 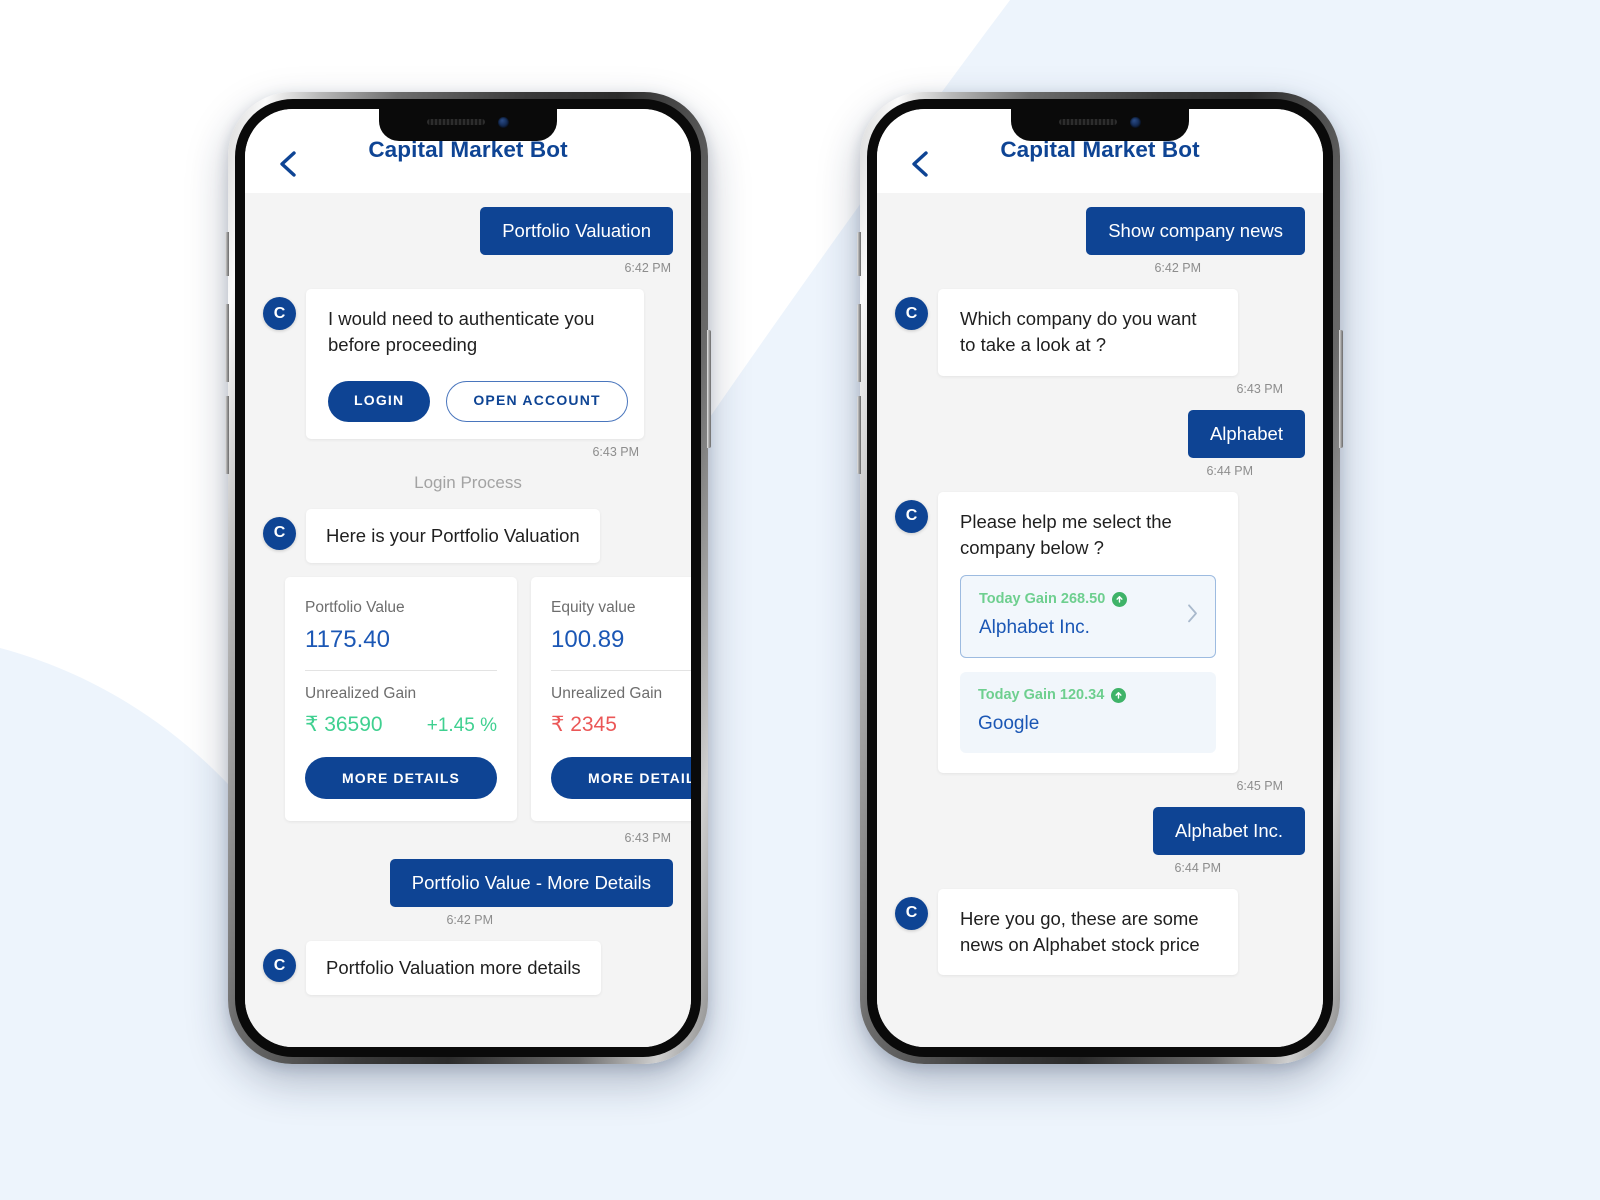 I want to click on bot-message-bubble: Here is your Portfolio Valuation, so click(x=453, y=535).